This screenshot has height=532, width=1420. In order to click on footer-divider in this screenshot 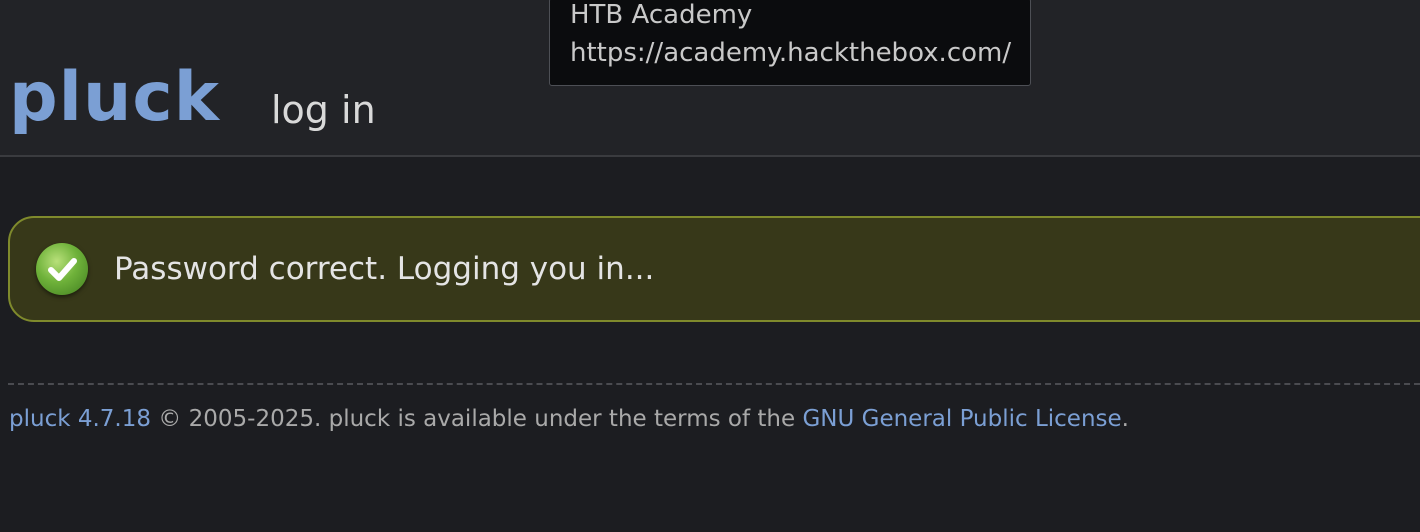, I will do `click(714, 384)`.